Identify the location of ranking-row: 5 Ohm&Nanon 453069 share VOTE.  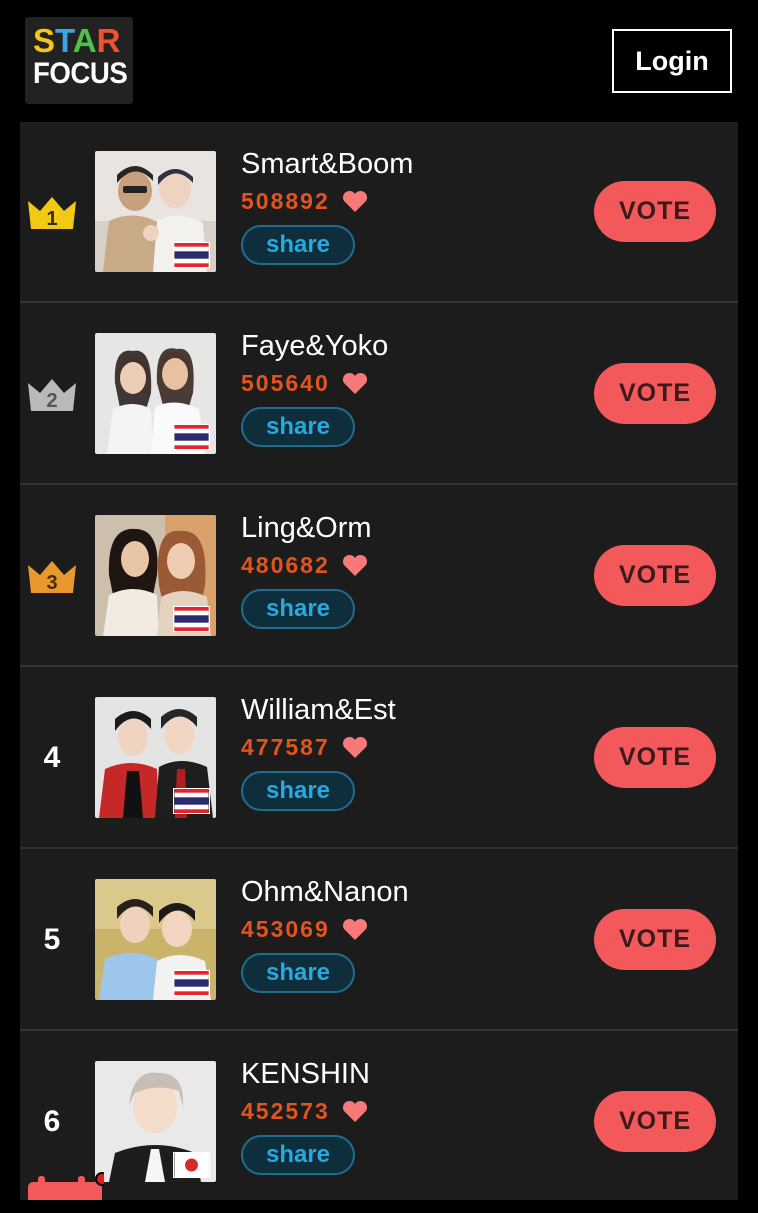
(379, 940).